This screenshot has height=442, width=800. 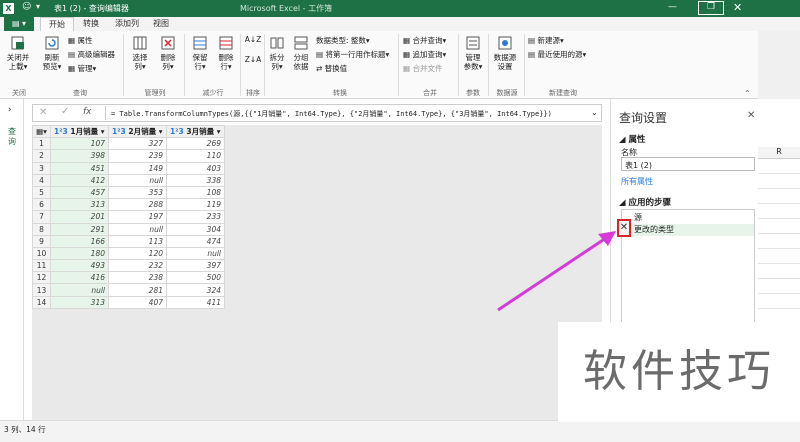 I want to click on watermark: 软件技巧, so click(x=679, y=372).